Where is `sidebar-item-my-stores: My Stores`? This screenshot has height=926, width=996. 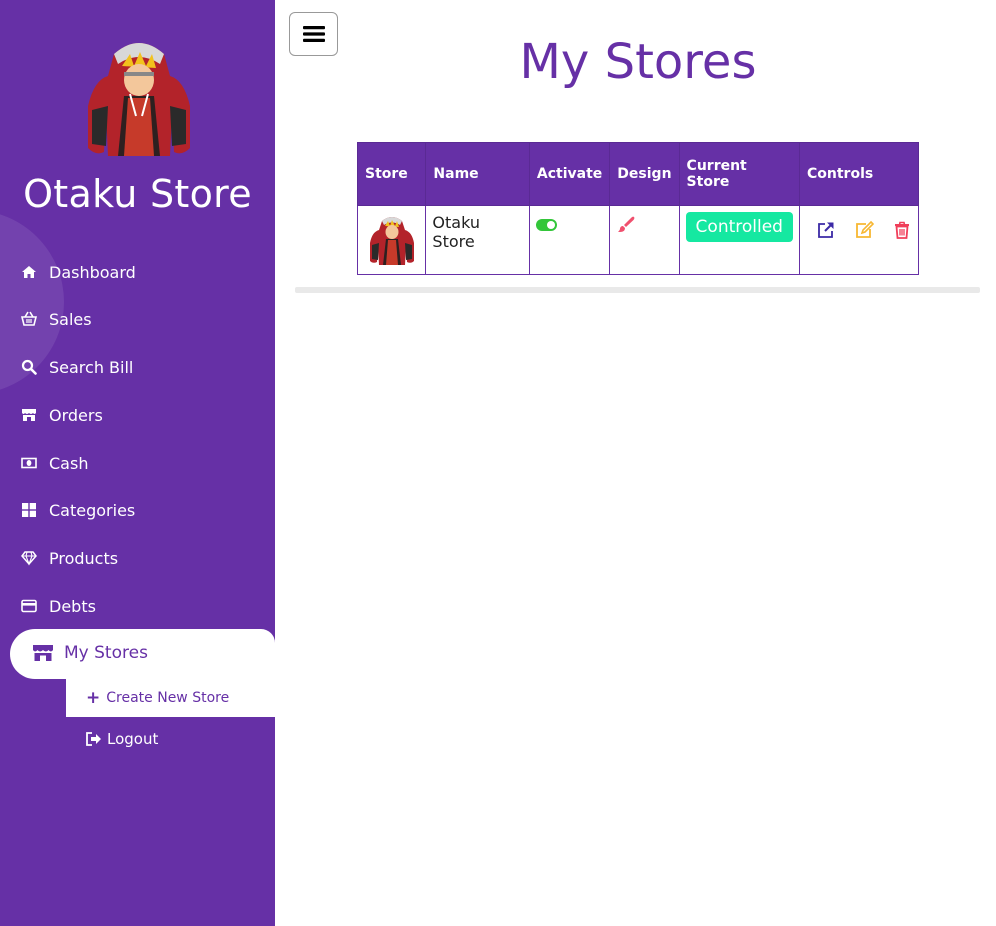 sidebar-item-my-stores: My Stores is located at coordinates (90, 653).